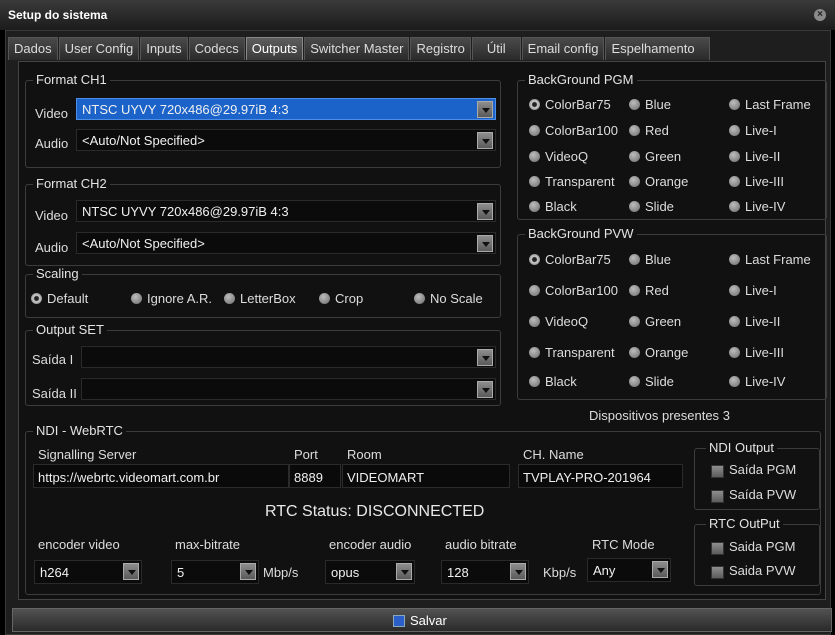 The image size is (835, 635). I want to click on room-label: Room, so click(364, 454).